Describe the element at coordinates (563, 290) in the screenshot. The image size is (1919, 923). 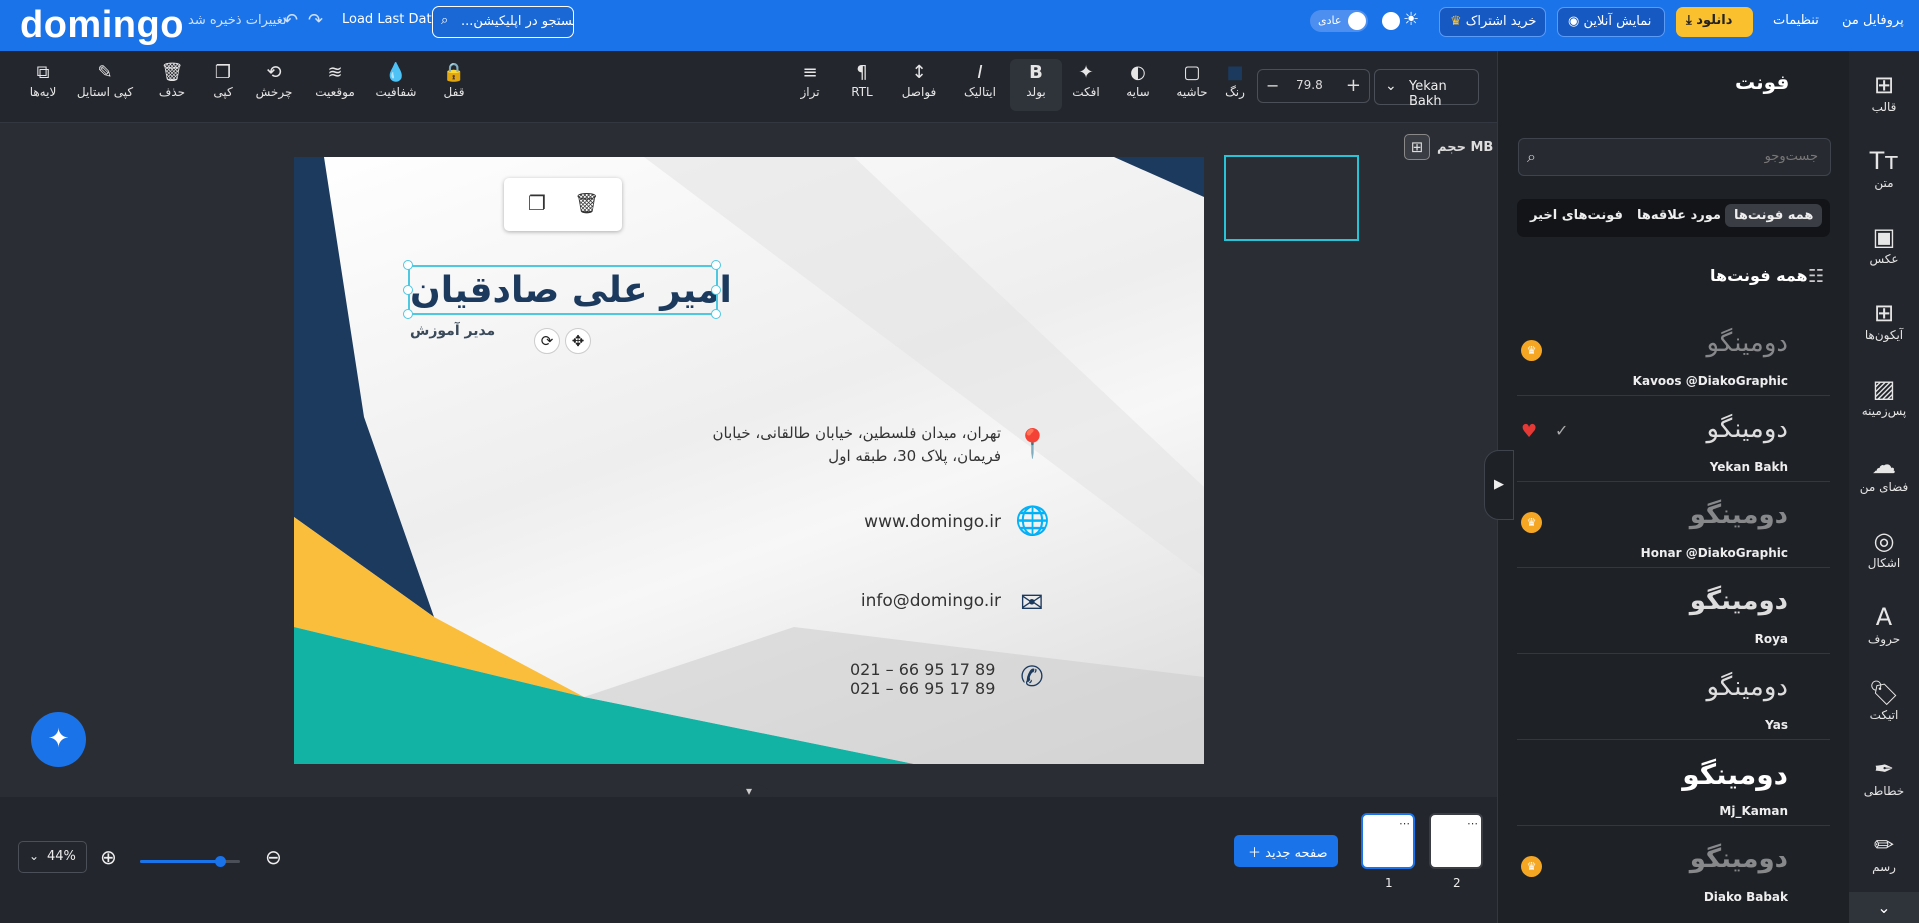
I see `selection-box` at that location.